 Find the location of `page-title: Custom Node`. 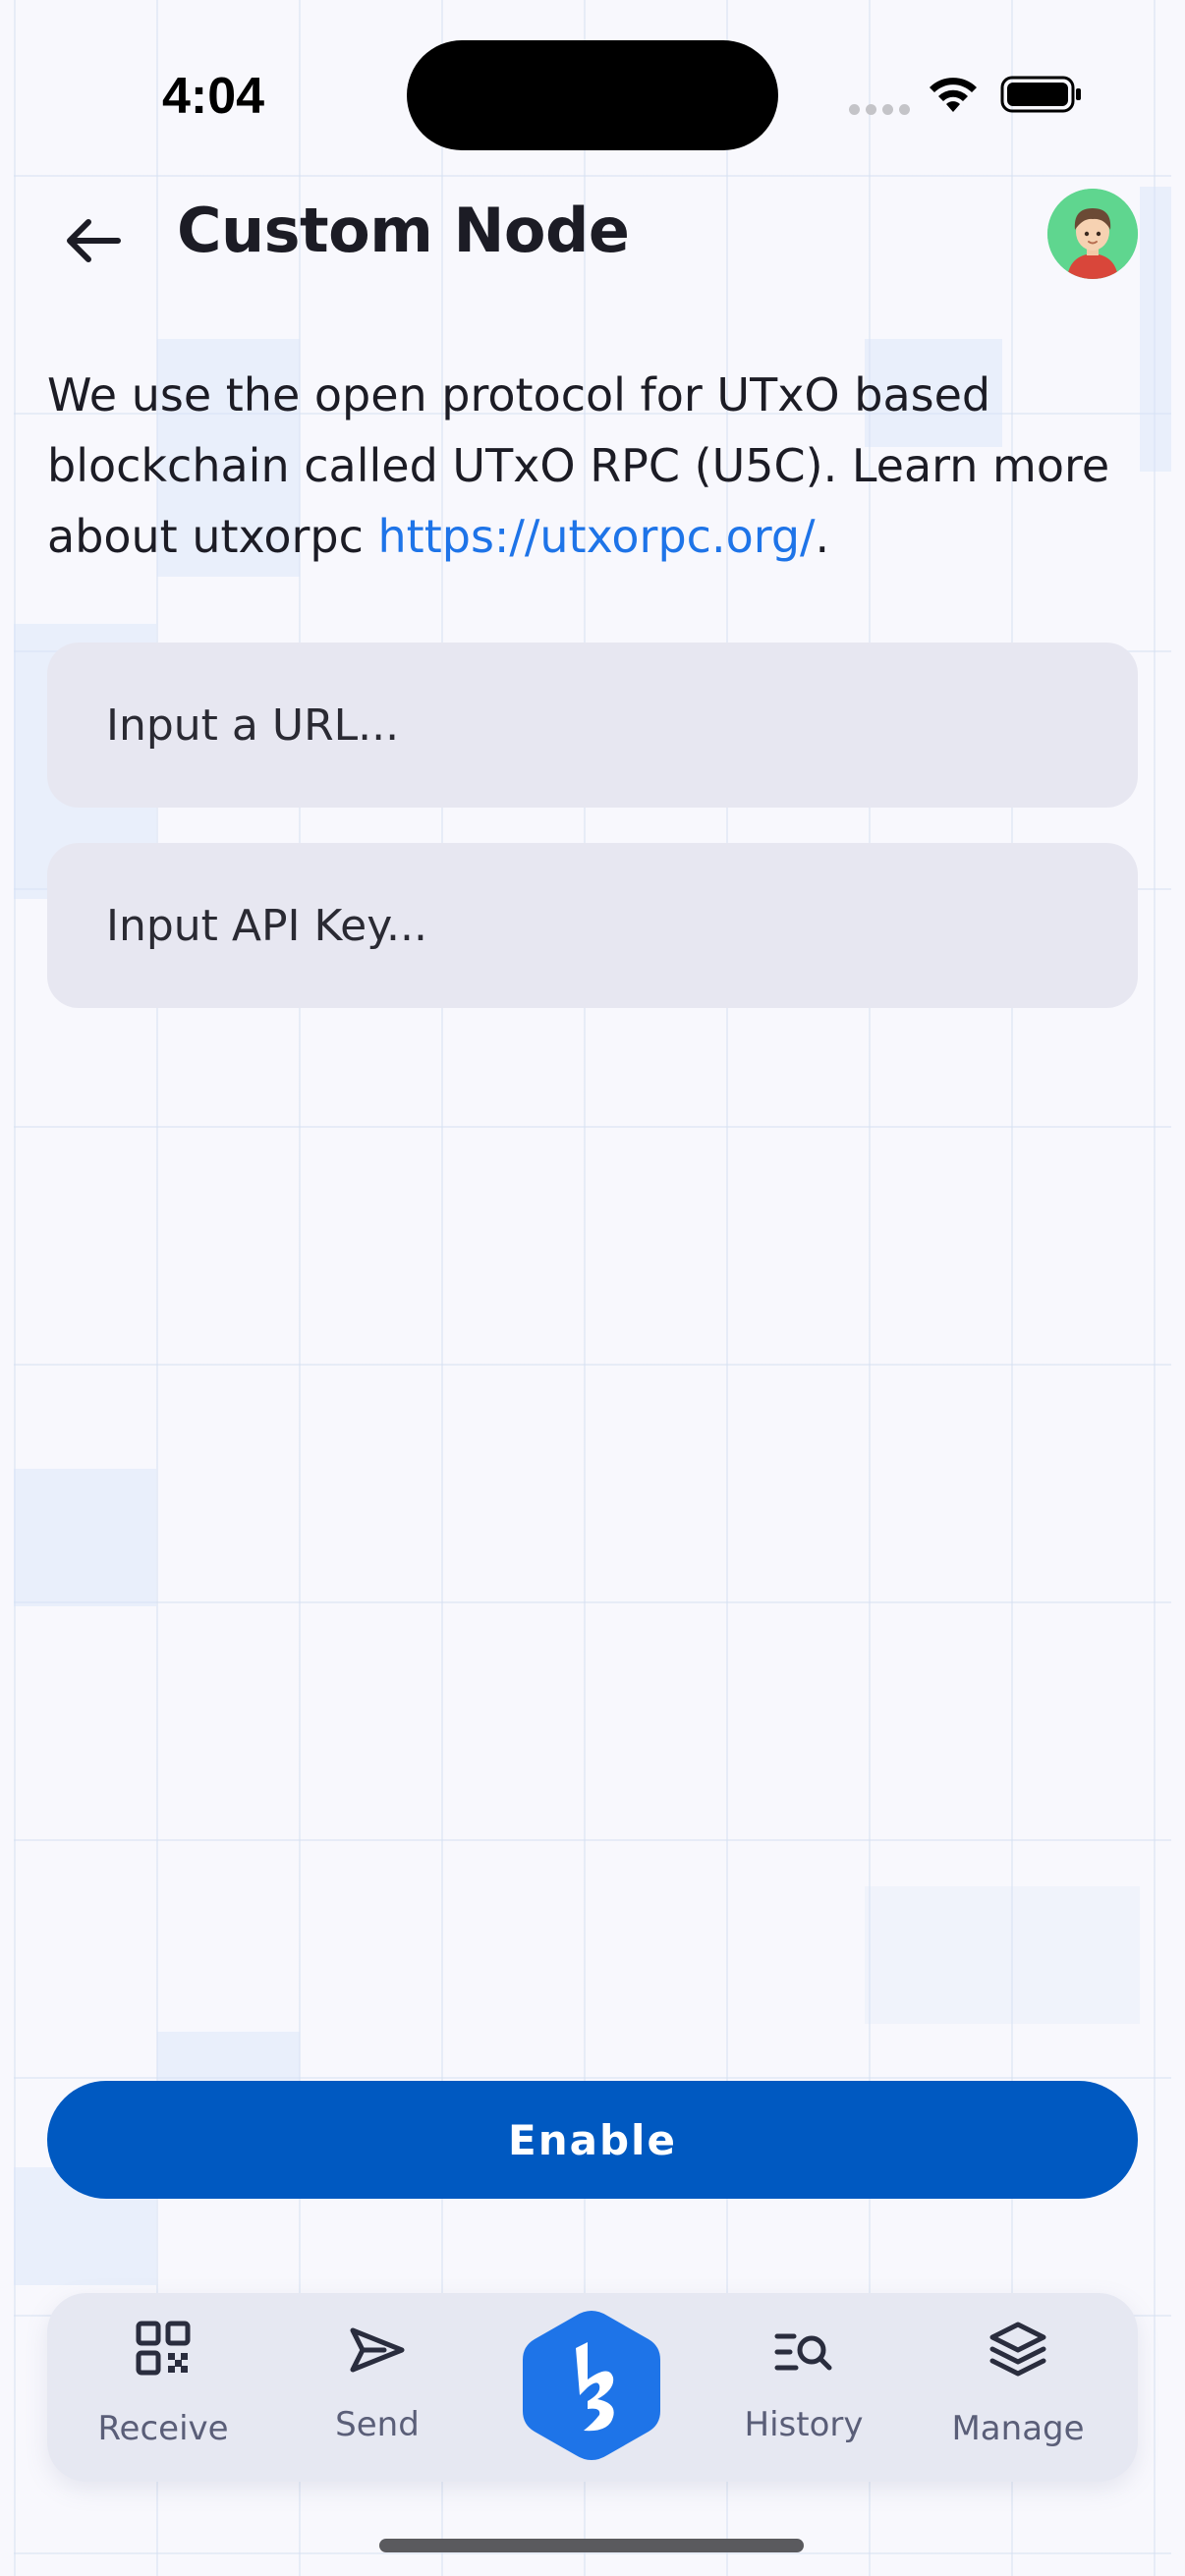

page-title: Custom Node is located at coordinates (404, 230).